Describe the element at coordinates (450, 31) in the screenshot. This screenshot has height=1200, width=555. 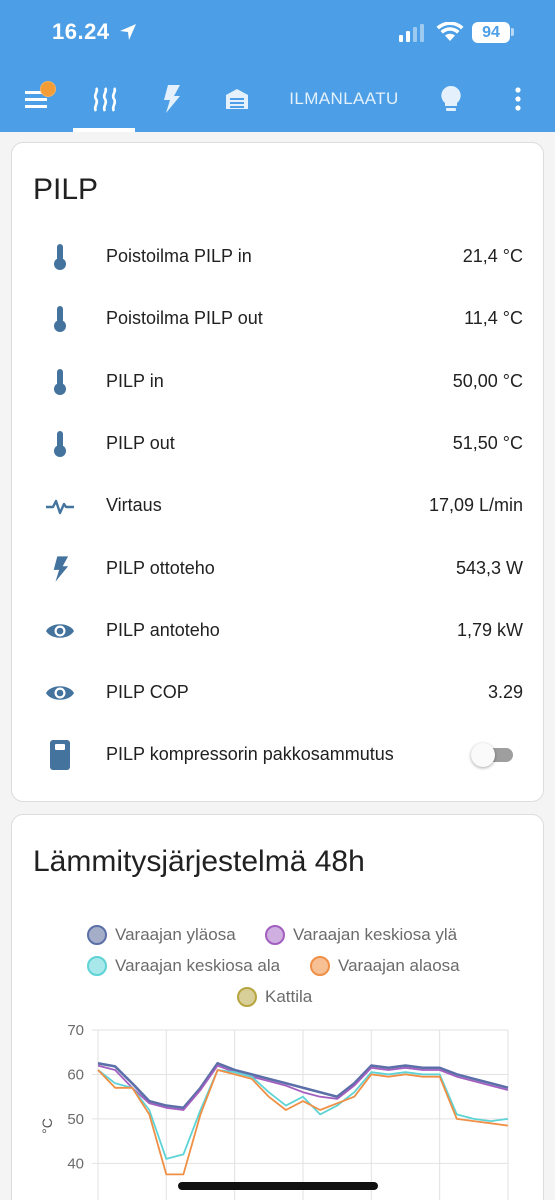
I see `wifi-icon` at that location.